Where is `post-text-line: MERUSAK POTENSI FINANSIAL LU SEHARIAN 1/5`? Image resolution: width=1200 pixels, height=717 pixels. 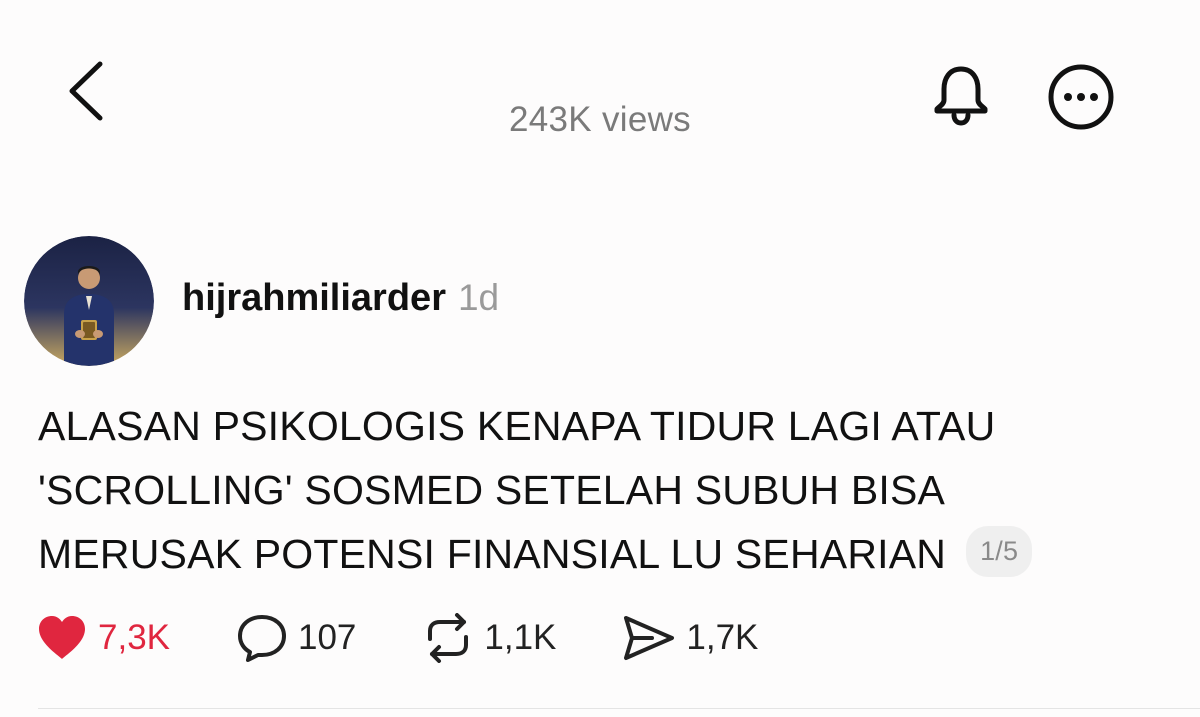
post-text-line: MERUSAK POTENSI FINANSIAL LU SEHARIAN 1/5 is located at coordinates (598, 554).